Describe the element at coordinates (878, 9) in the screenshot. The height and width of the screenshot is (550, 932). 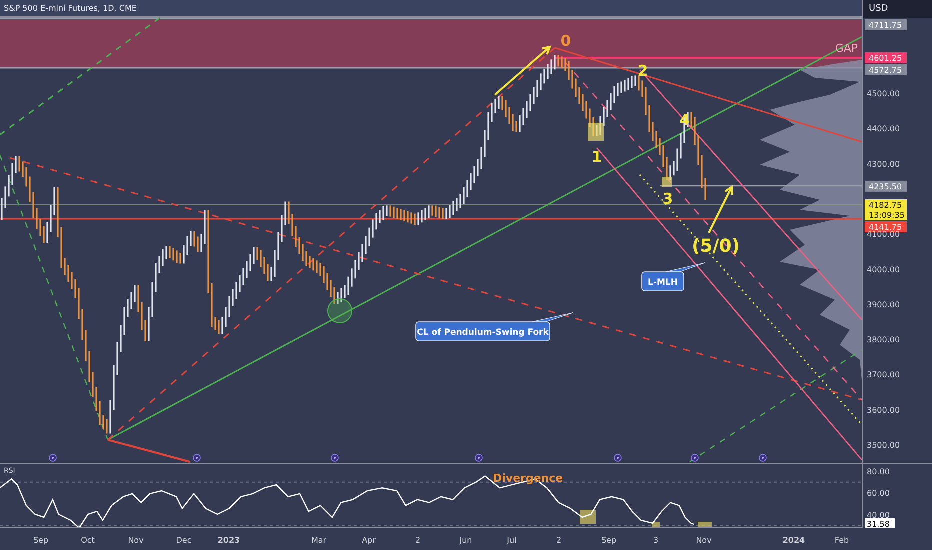
I see `currency-label: USD` at that location.